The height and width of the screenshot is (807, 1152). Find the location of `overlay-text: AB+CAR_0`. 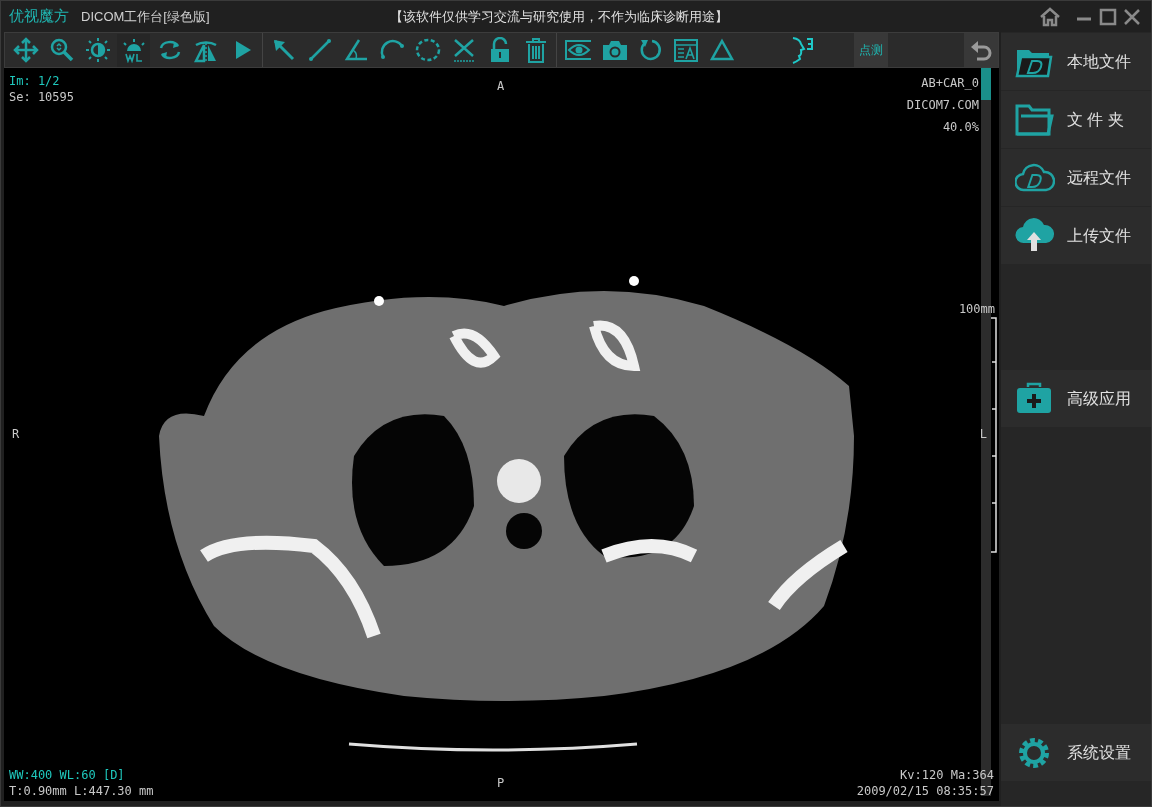

overlay-text: AB+CAR_0 is located at coordinates (950, 83).